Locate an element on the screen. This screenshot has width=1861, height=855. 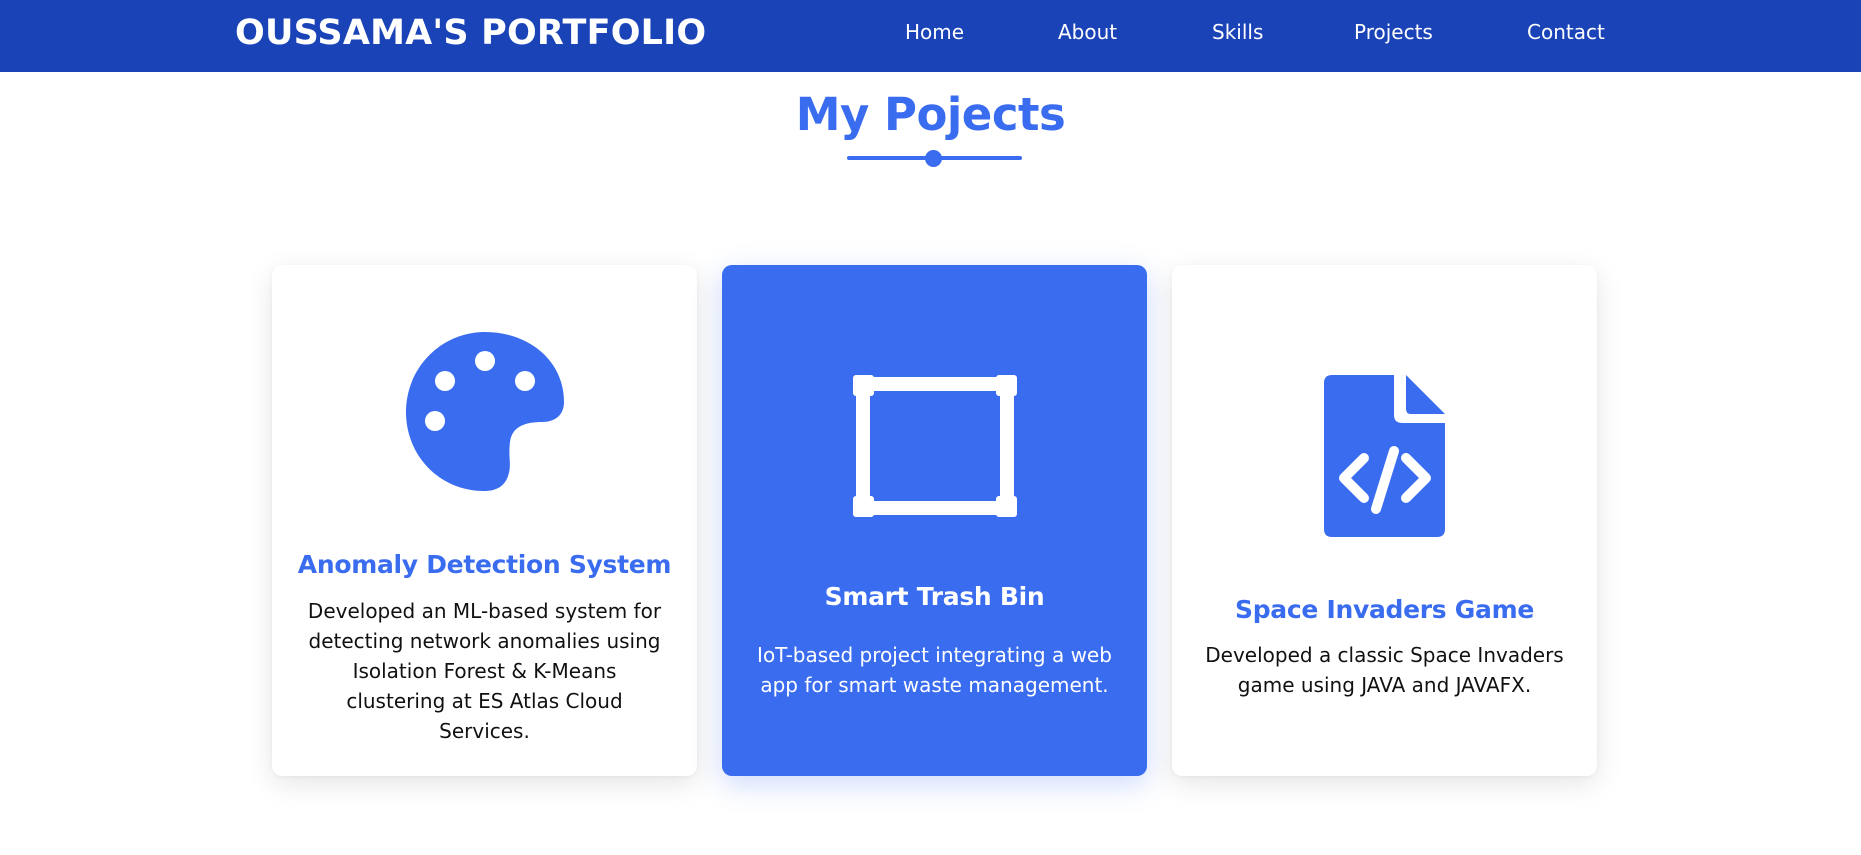
title-underline-dot is located at coordinates (933, 158).